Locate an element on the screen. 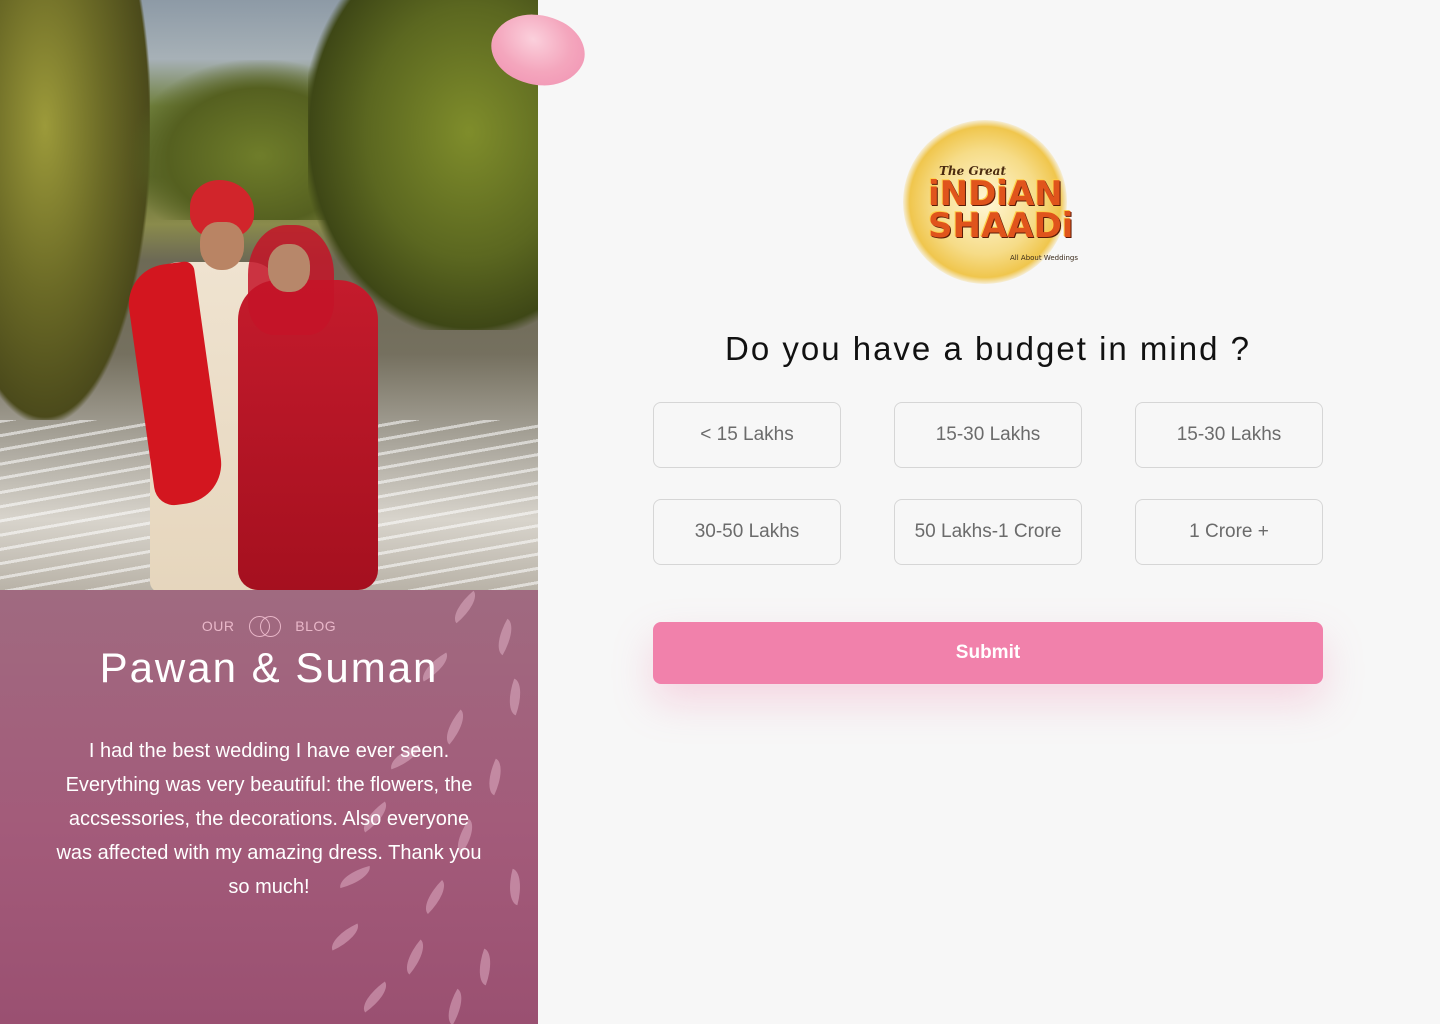 Image resolution: width=1440 pixels, height=1024 pixels. bride-face is located at coordinates (289, 268).